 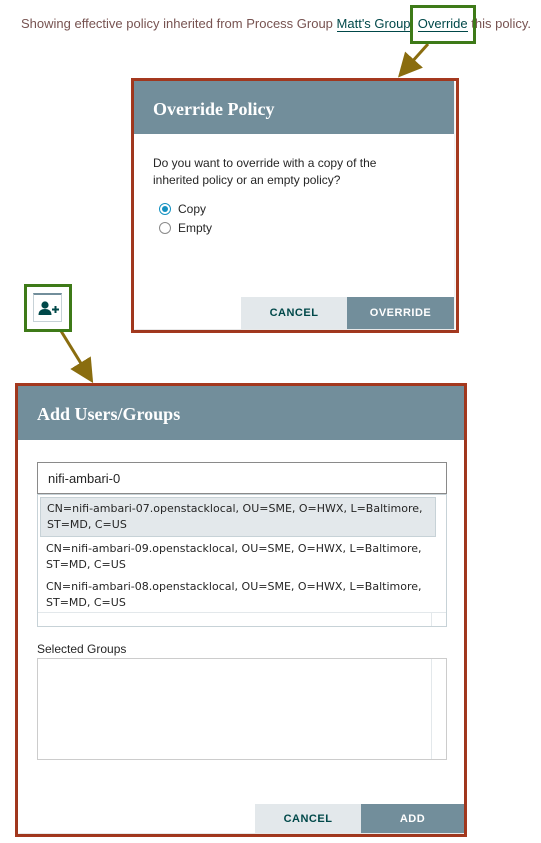 What do you see at coordinates (438, 709) in the screenshot?
I see `selected-groups-scrollbar` at bounding box center [438, 709].